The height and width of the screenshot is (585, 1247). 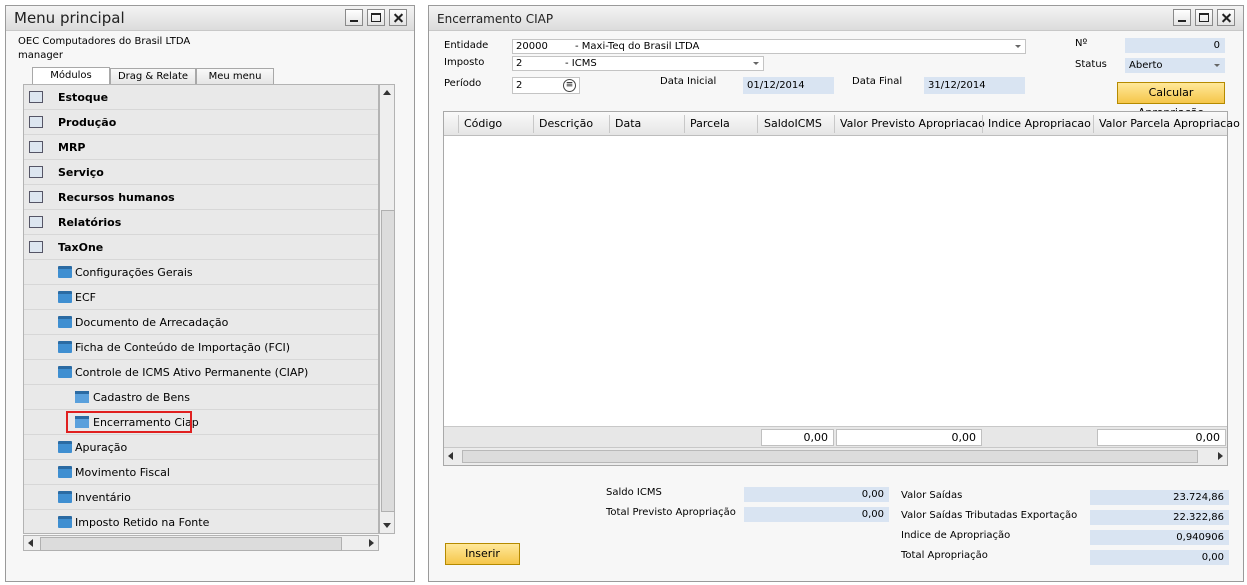 What do you see at coordinates (201, 147) in the screenshot?
I see `module-mrp: MRP` at bounding box center [201, 147].